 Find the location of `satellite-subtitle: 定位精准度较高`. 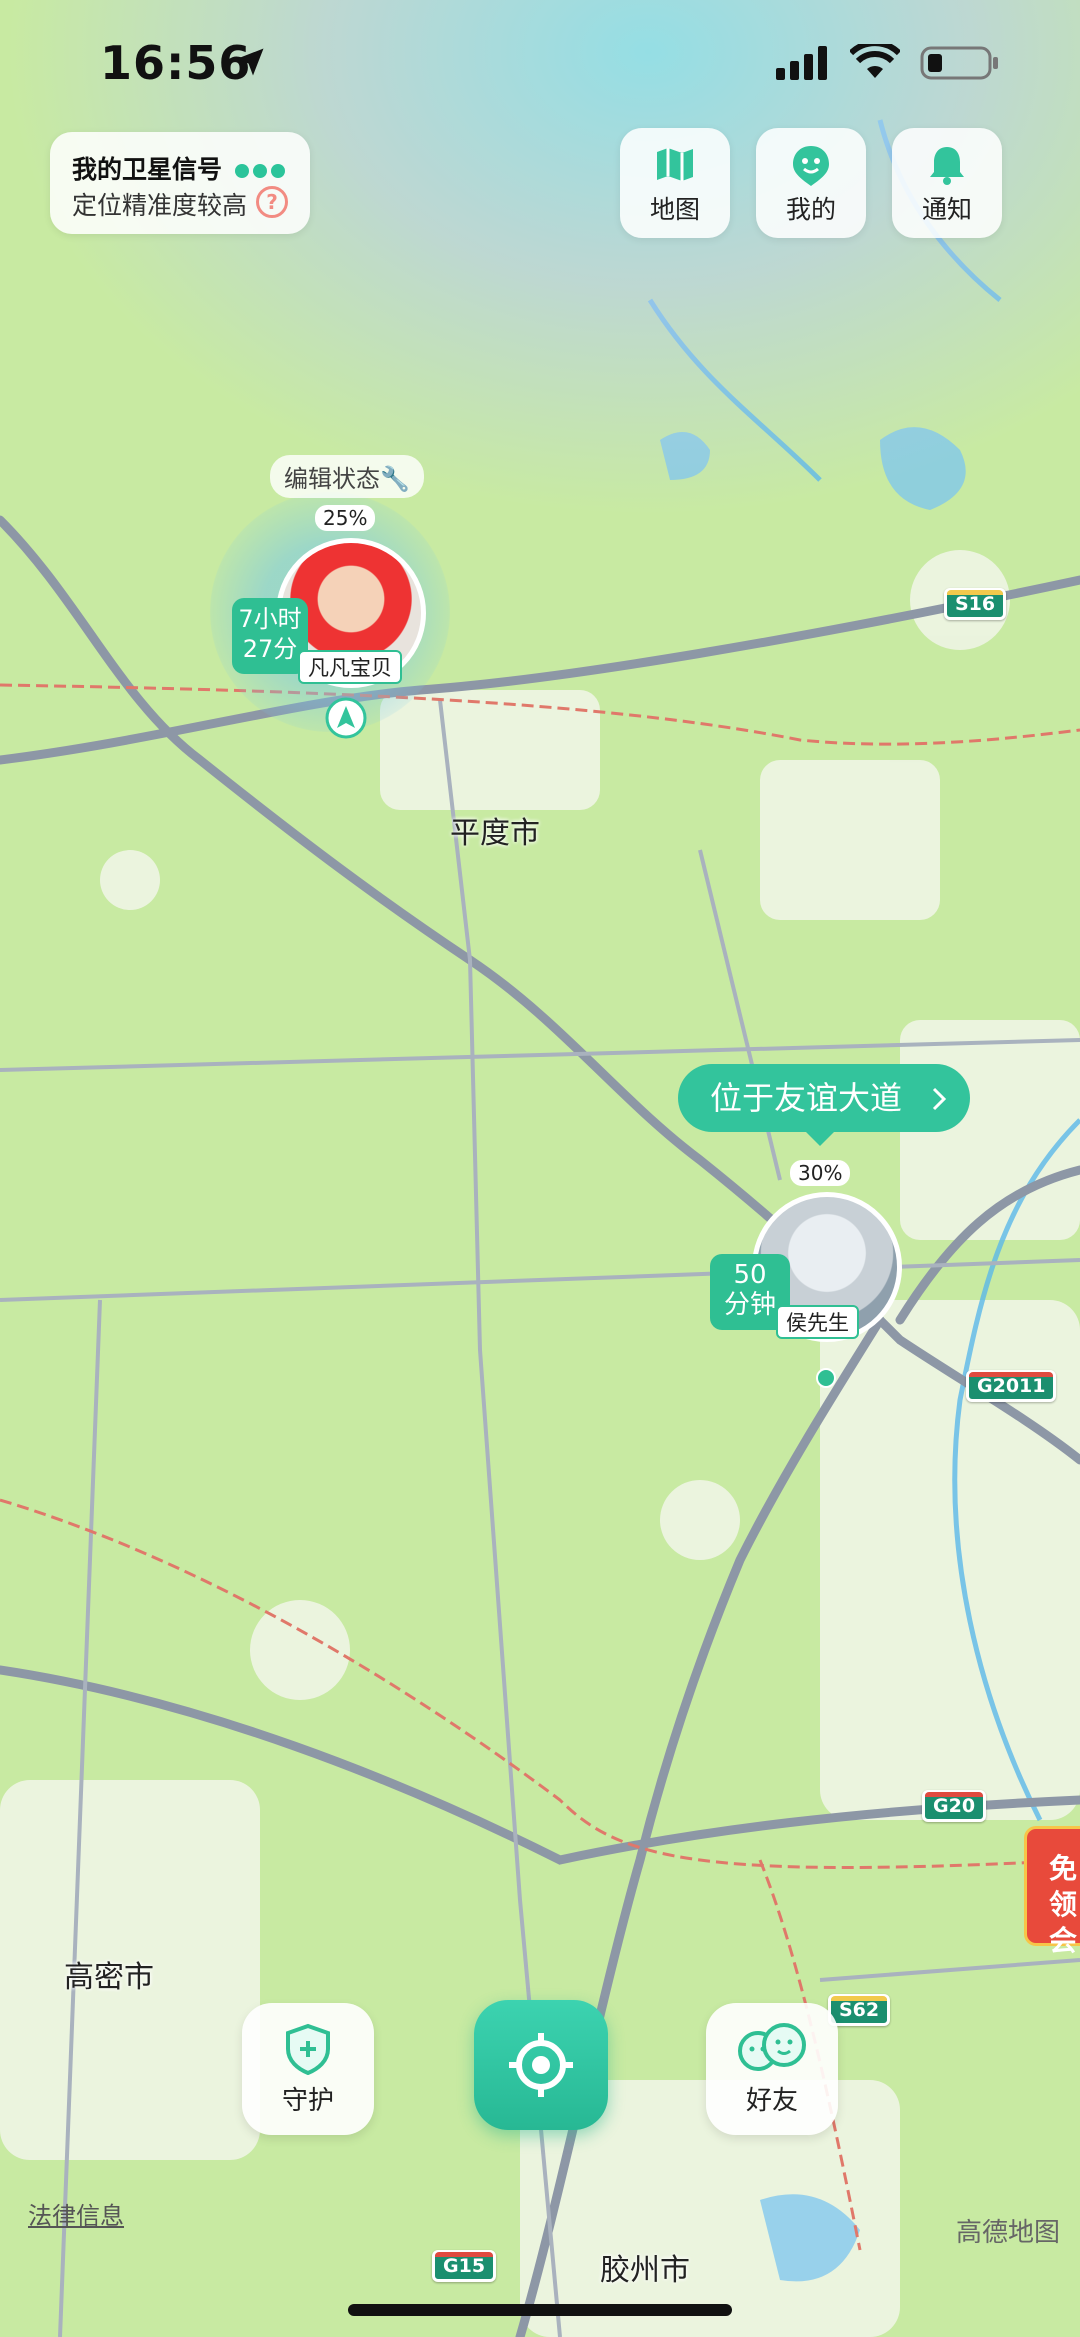

satellite-subtitle: 定位精准度较高 is located at coordinates (160, 205).